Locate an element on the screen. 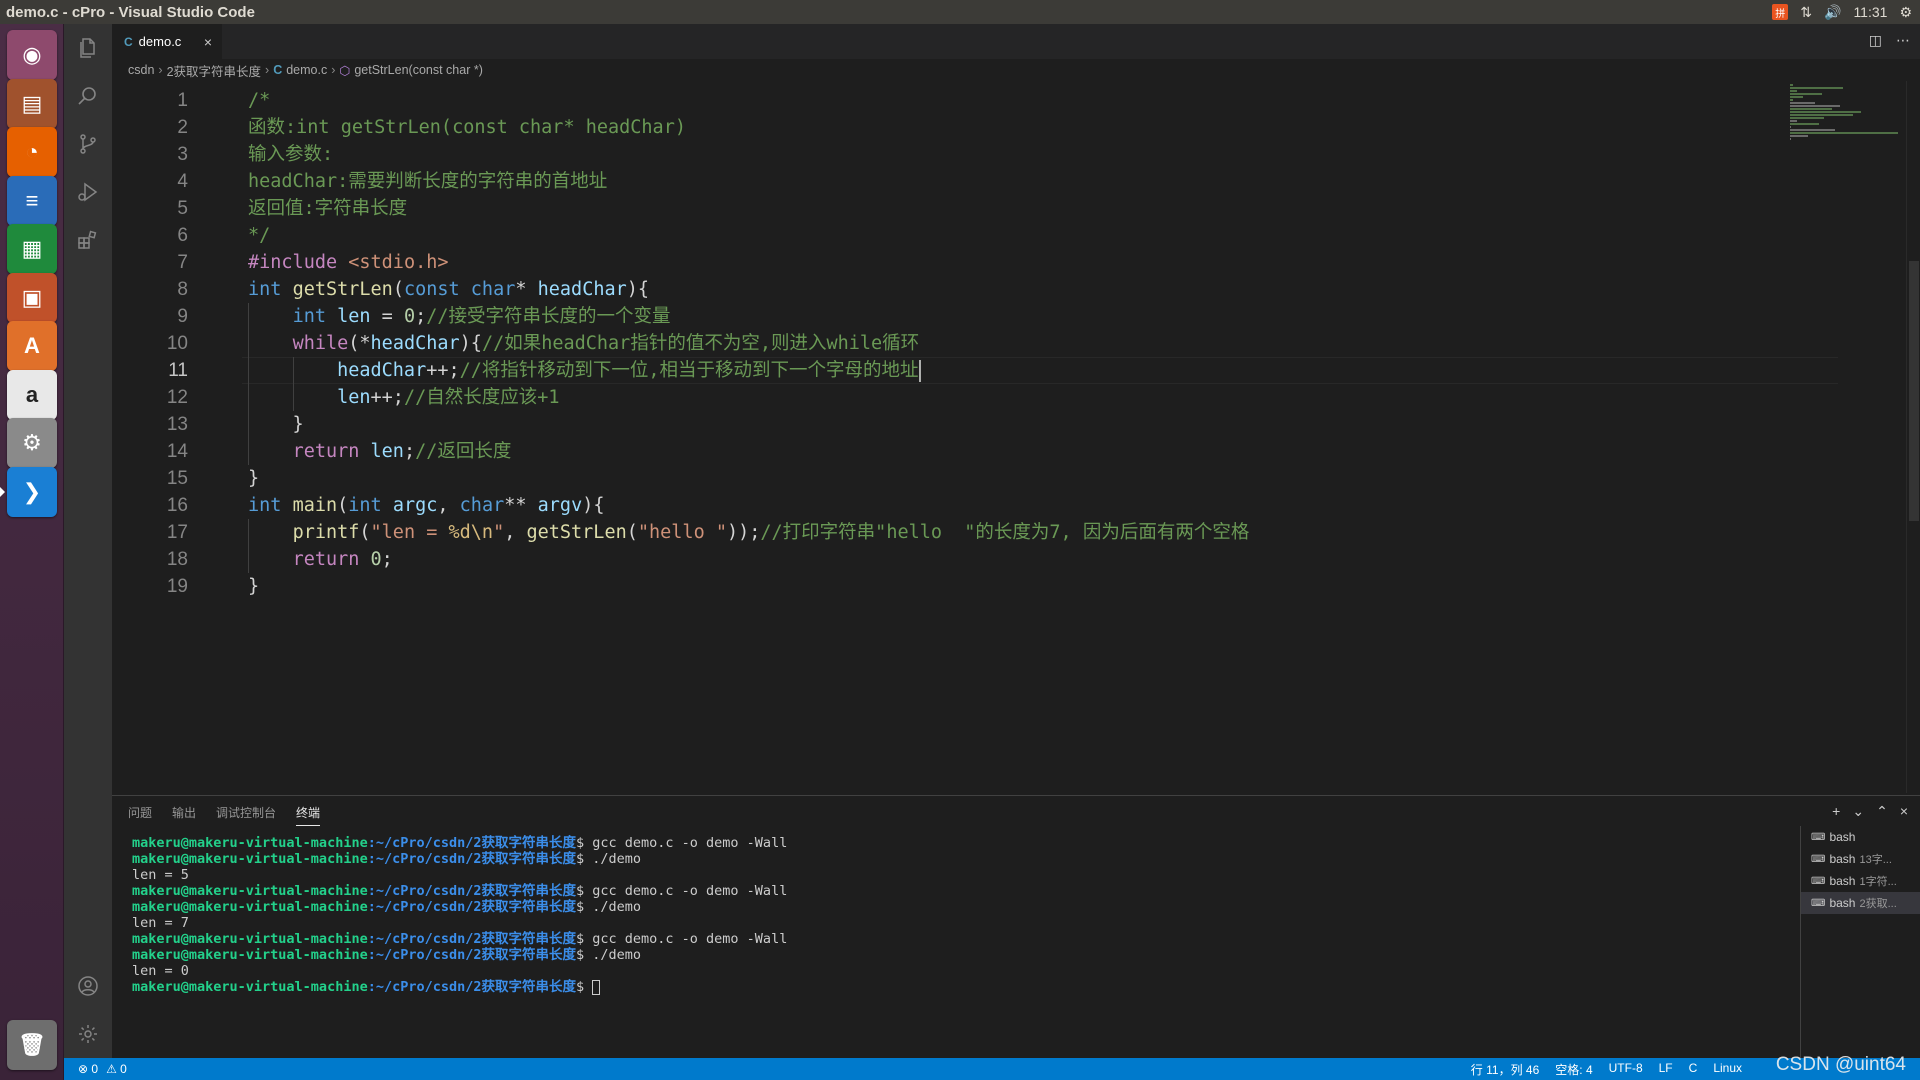 The image size is (1920, 1080). editor-scrollbar is located at coordinates (1913, 437).